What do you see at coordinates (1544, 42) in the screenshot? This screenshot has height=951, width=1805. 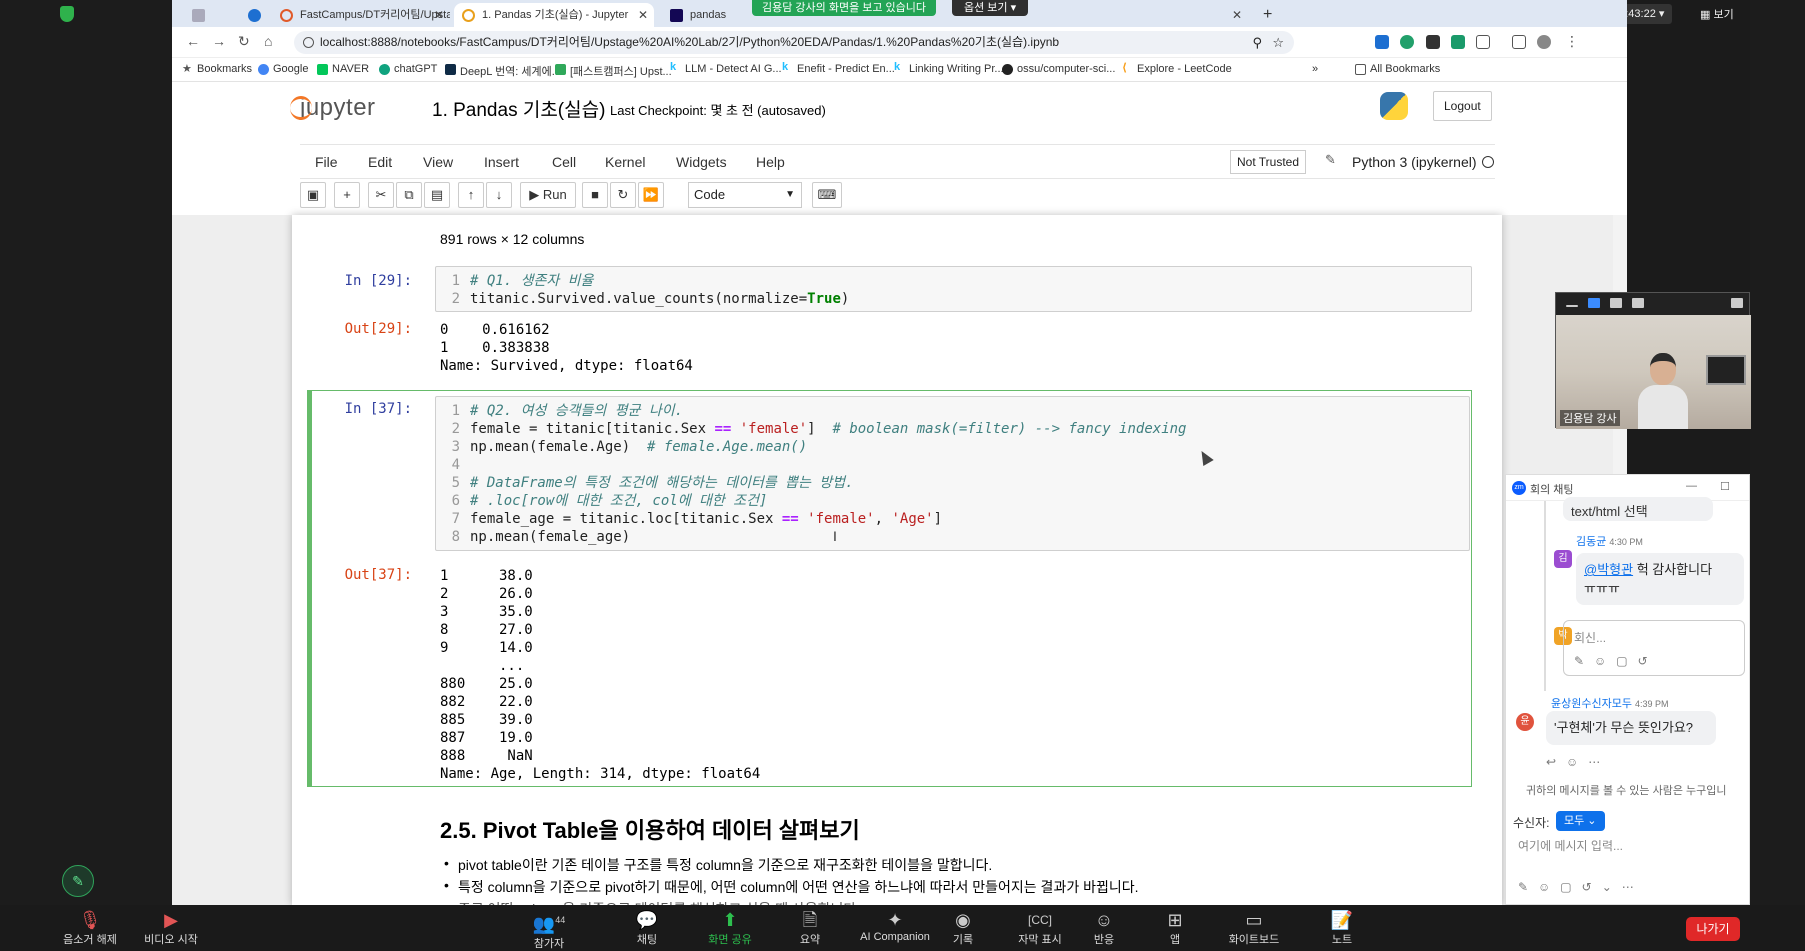 I see `profile-avatar-icon` at bounding box center [1544, 42].